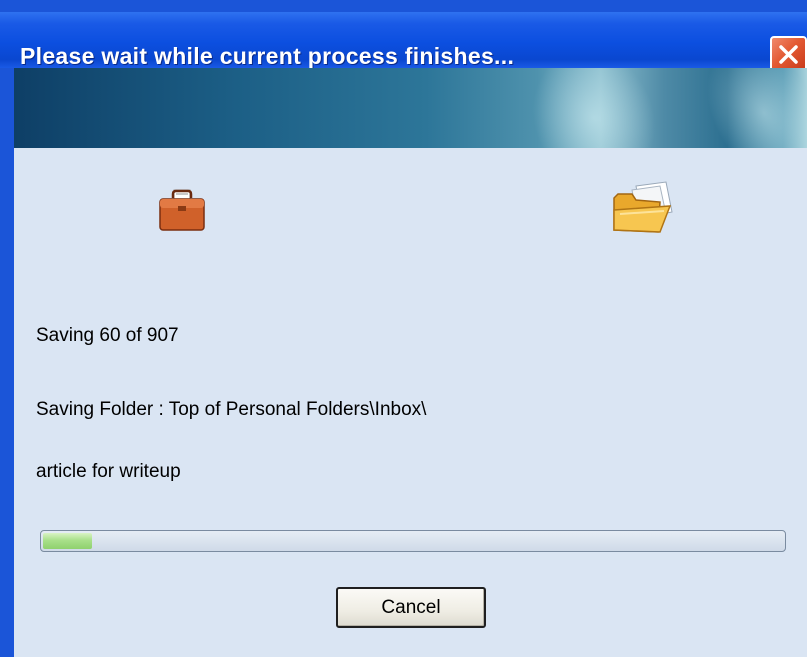  What do you see at coordinates (643, 207) in the screenshot?
I see `open-folder-icon` at bounding box center [643, 207].